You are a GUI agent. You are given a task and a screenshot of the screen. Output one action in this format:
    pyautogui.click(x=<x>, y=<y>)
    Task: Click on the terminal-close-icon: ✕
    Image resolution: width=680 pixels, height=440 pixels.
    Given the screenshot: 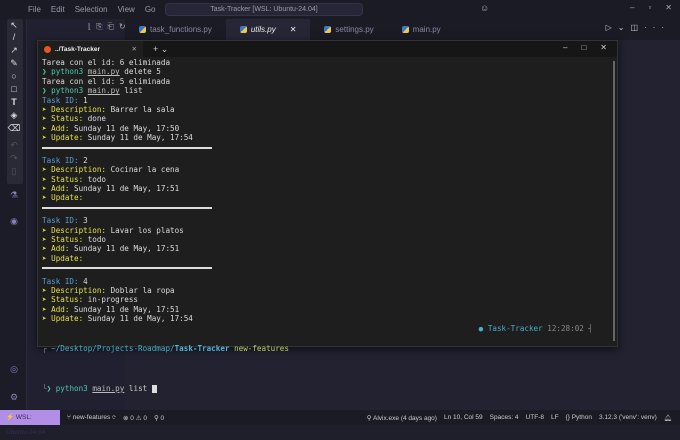 What is the action you would take?
    pyautogui.click(x=603, y=47)
    